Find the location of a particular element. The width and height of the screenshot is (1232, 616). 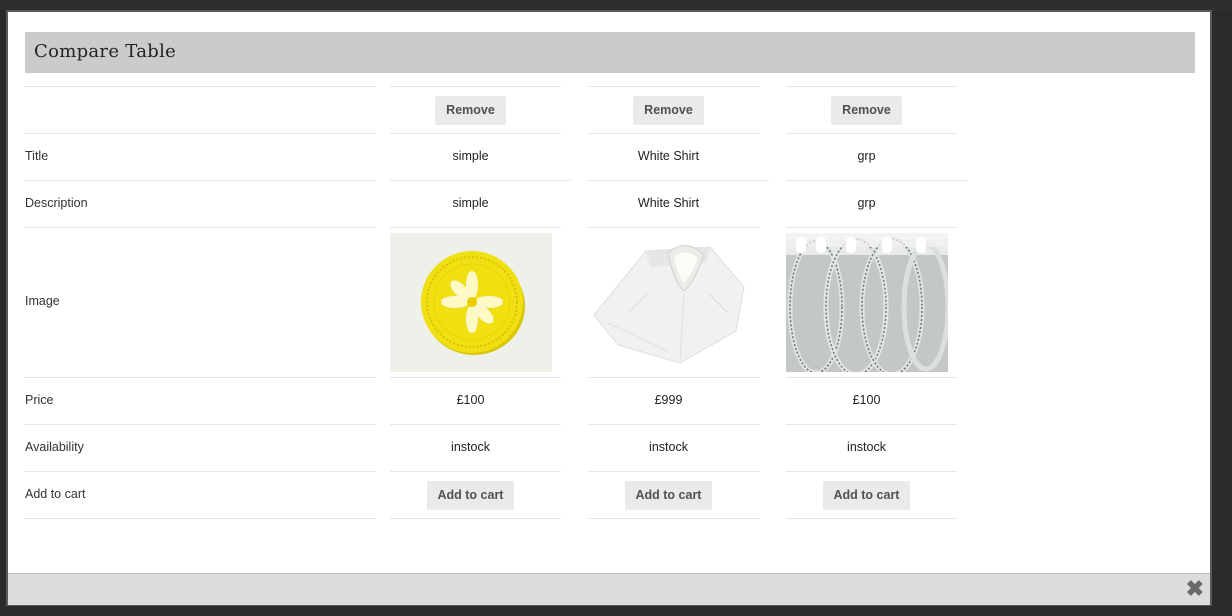

yellow-coin-image is located at coordinates (471, 302).